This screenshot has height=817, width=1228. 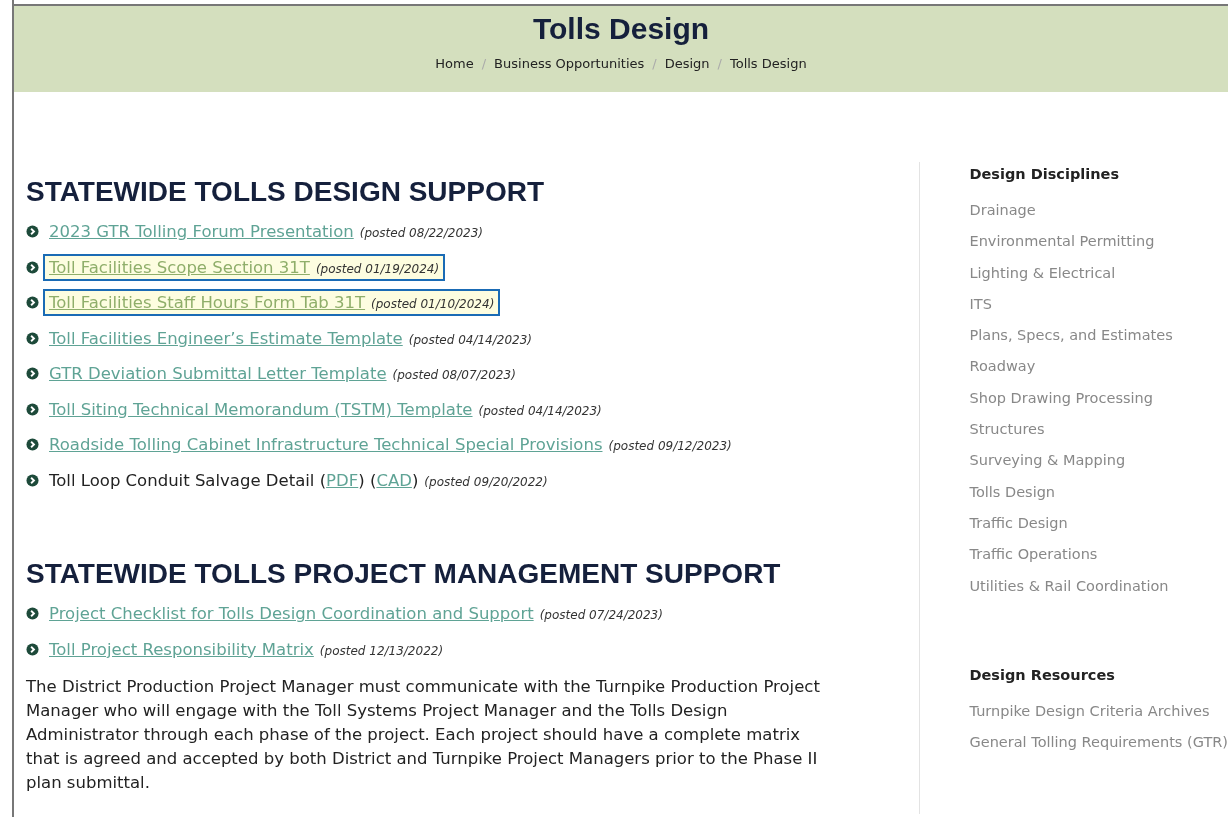 I want to click on sidebar-heading: Design Disciplines, so click(x=1045, y=174).